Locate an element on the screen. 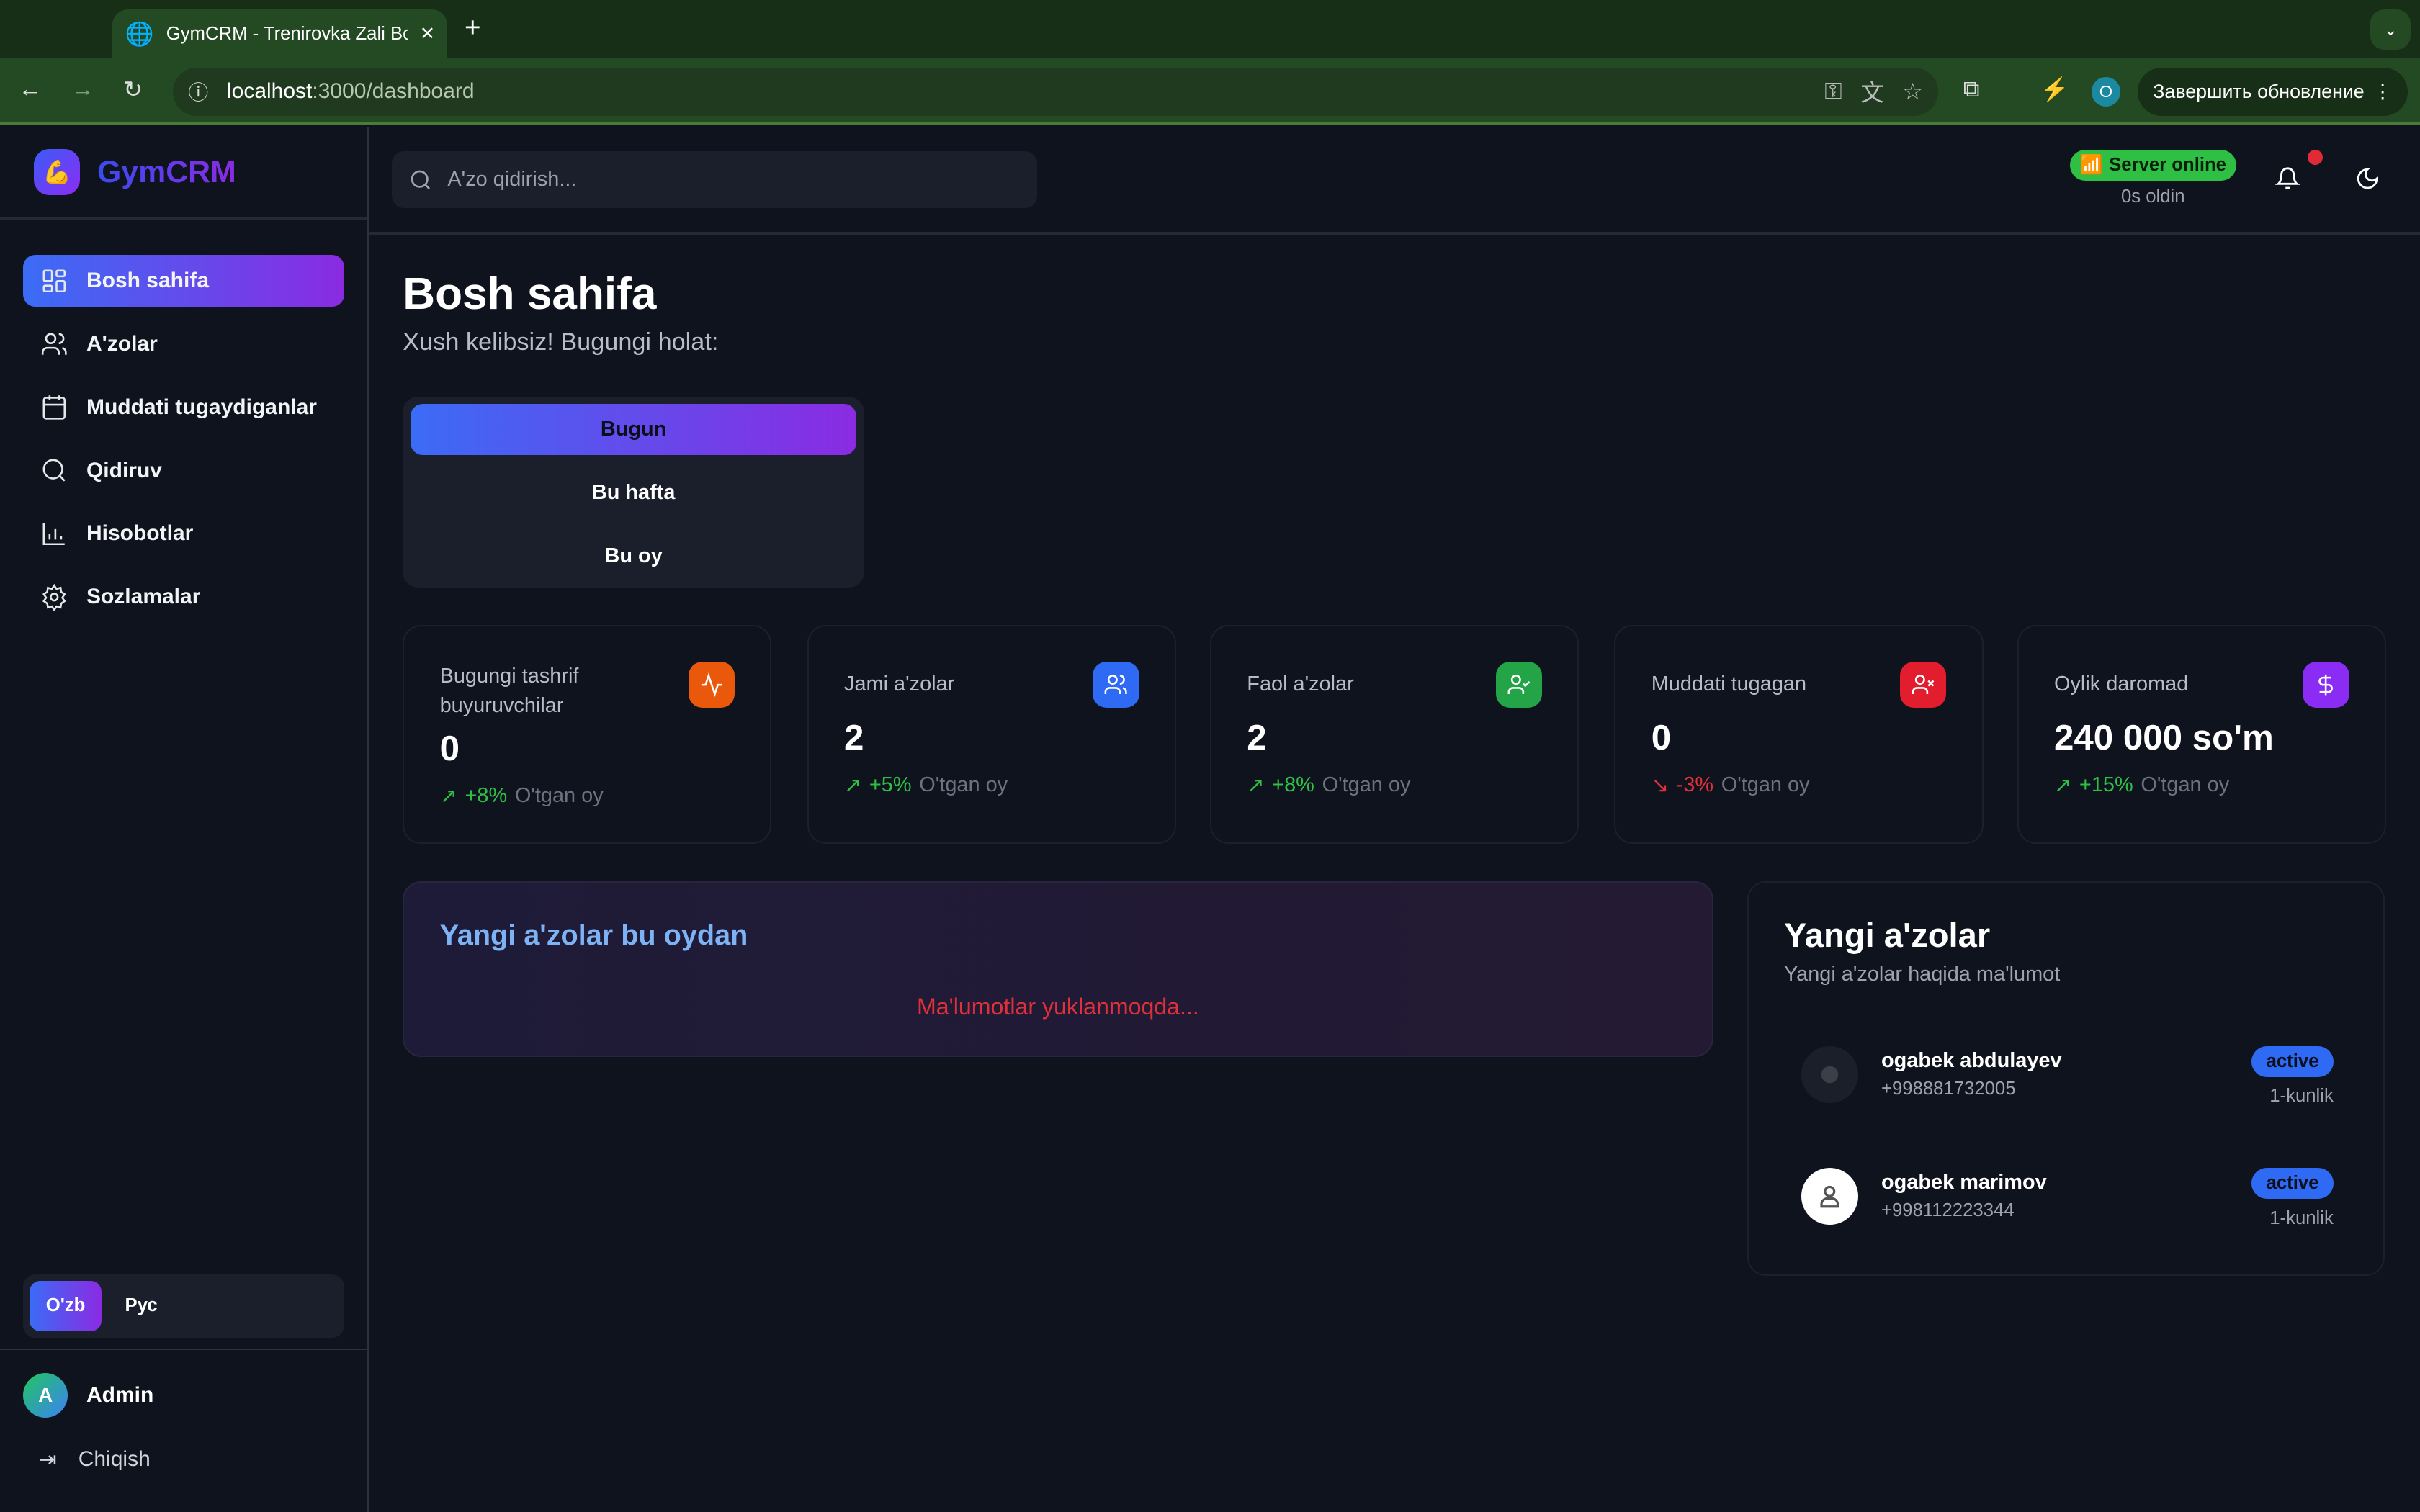  brand: 💪 GymCRM is located at coordinates (184, 174).